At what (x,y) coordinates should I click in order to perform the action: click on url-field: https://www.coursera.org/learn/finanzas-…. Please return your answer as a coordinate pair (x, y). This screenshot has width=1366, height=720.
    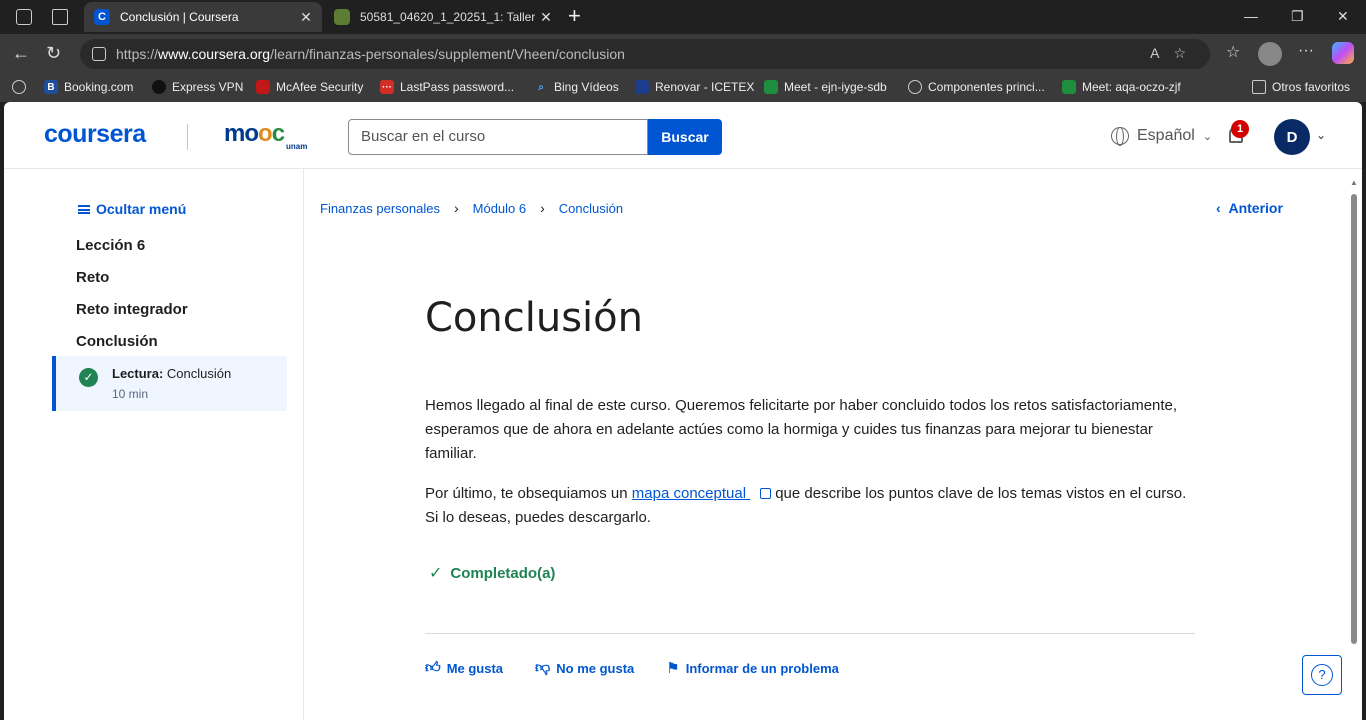
    Looking at the image, I should click on (645, 54).